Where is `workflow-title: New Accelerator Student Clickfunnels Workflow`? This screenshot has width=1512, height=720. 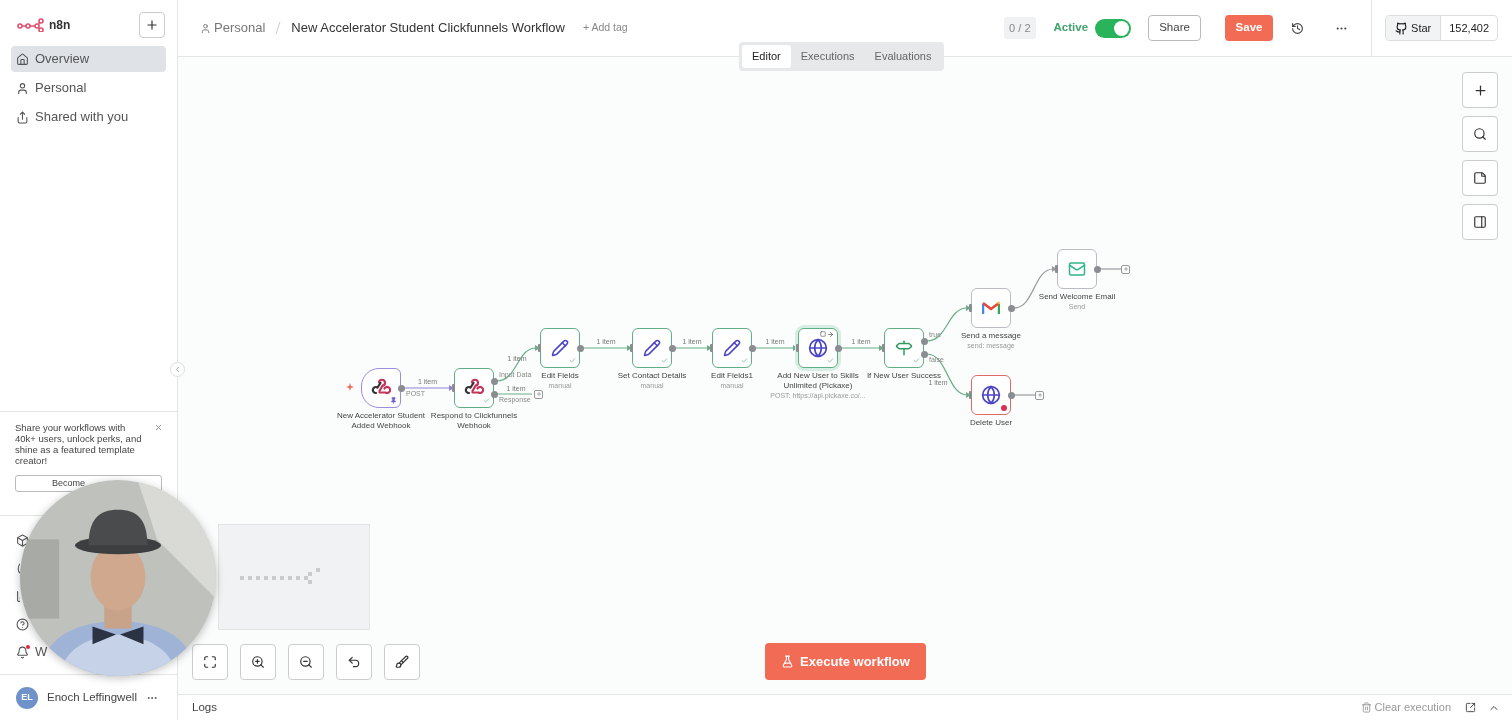 workflow-title: New Accelerator Student Clickfunnels Workflow is located at coordinates (428, 28).